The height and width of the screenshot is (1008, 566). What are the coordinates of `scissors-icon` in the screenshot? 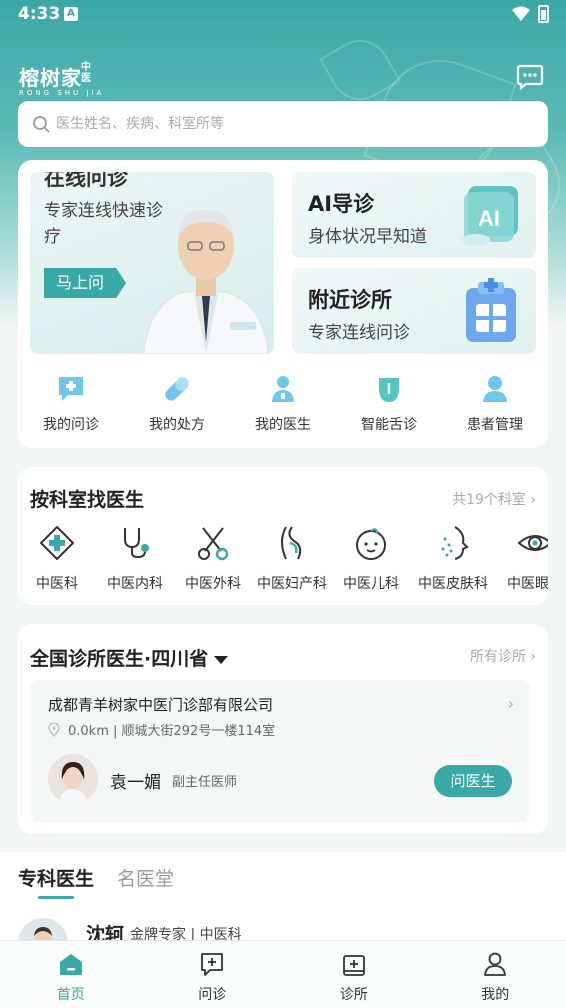 It's located at (213, 544).